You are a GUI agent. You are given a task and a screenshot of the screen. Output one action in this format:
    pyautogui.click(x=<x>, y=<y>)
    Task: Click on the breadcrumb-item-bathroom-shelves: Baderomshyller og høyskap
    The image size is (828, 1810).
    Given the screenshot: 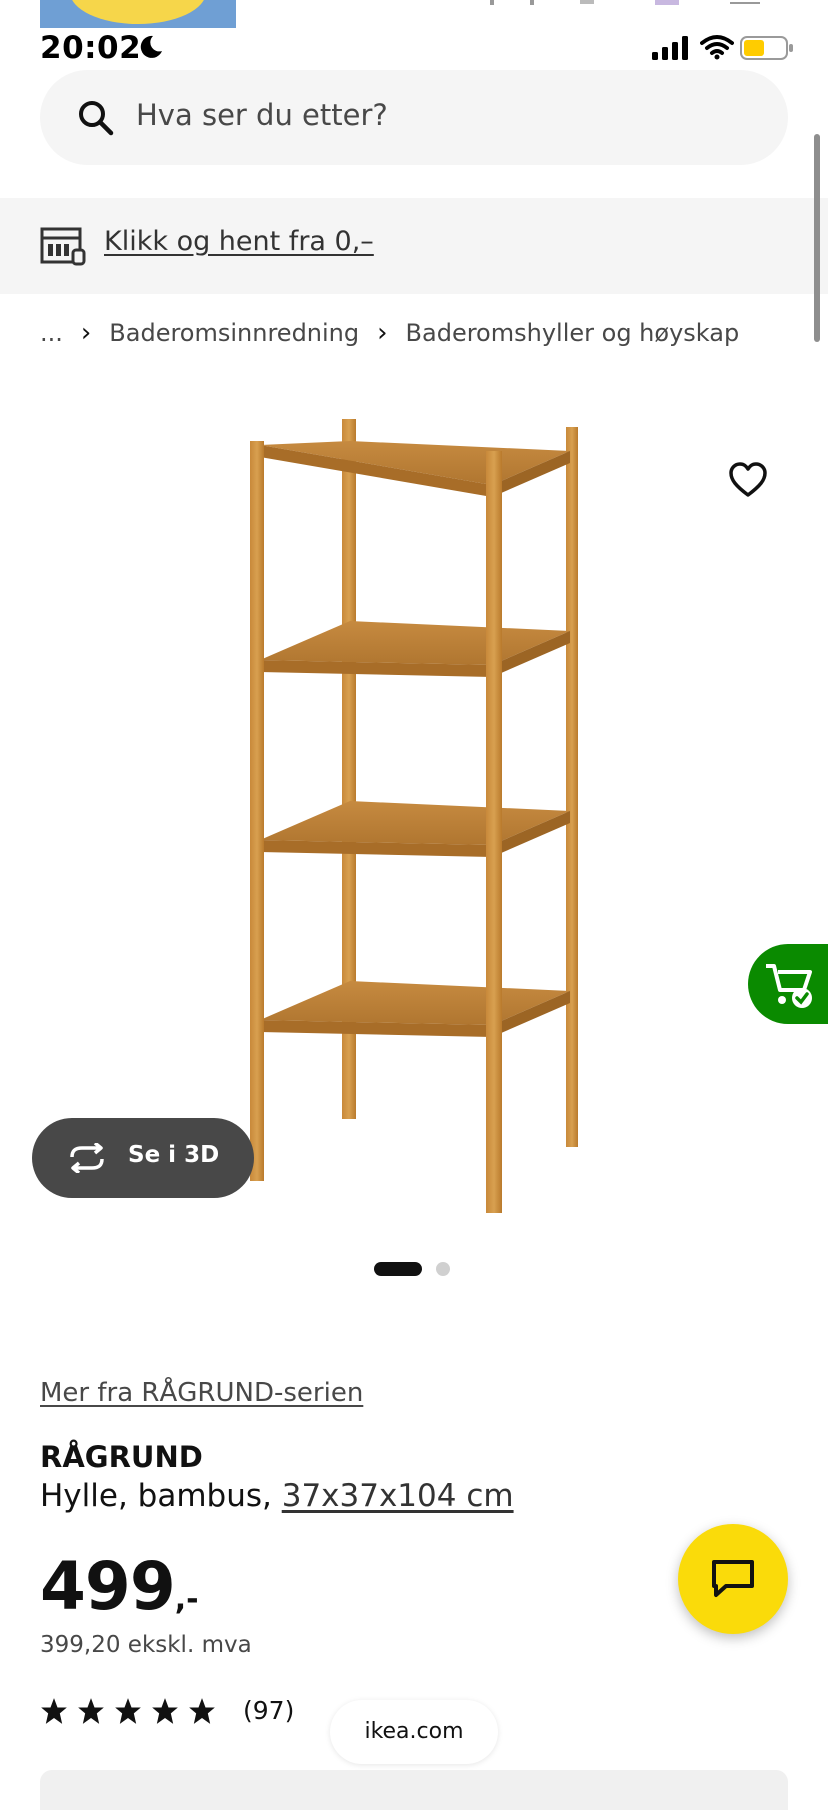 What is the action you would take?
    pyautogui.click(x=573, y=333)
    